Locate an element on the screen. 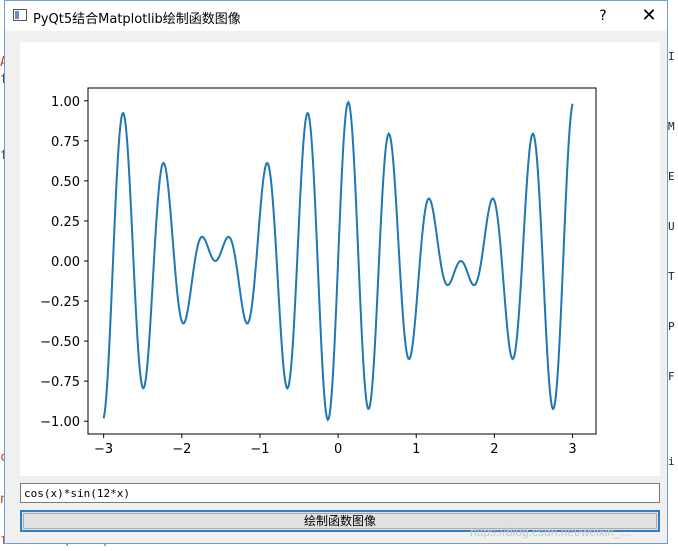  y-tick-label: −0.25 is located at coordinates (60, 302).